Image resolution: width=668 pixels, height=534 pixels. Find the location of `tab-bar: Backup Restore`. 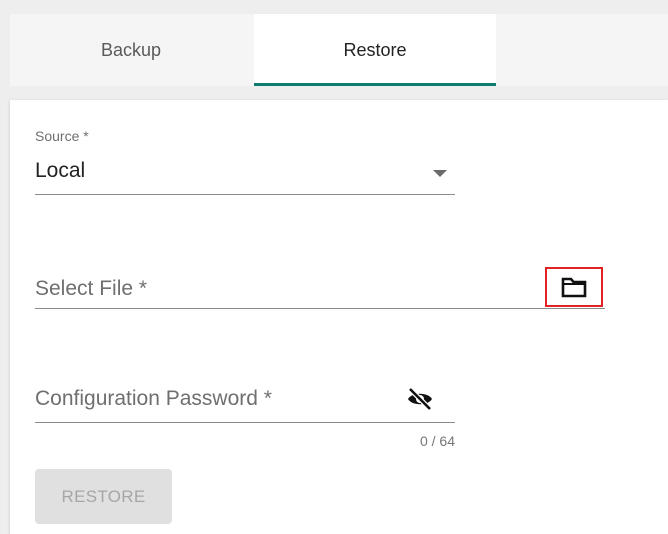

tab-bar: Backup Restore is located at coordinates (339, 50).